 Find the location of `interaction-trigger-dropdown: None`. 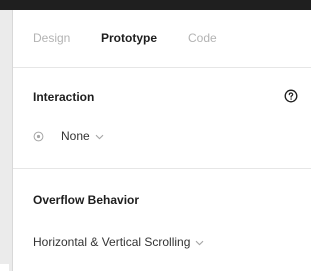

interaction-trigger-dropdown: None is located at coordinates (68, 136).